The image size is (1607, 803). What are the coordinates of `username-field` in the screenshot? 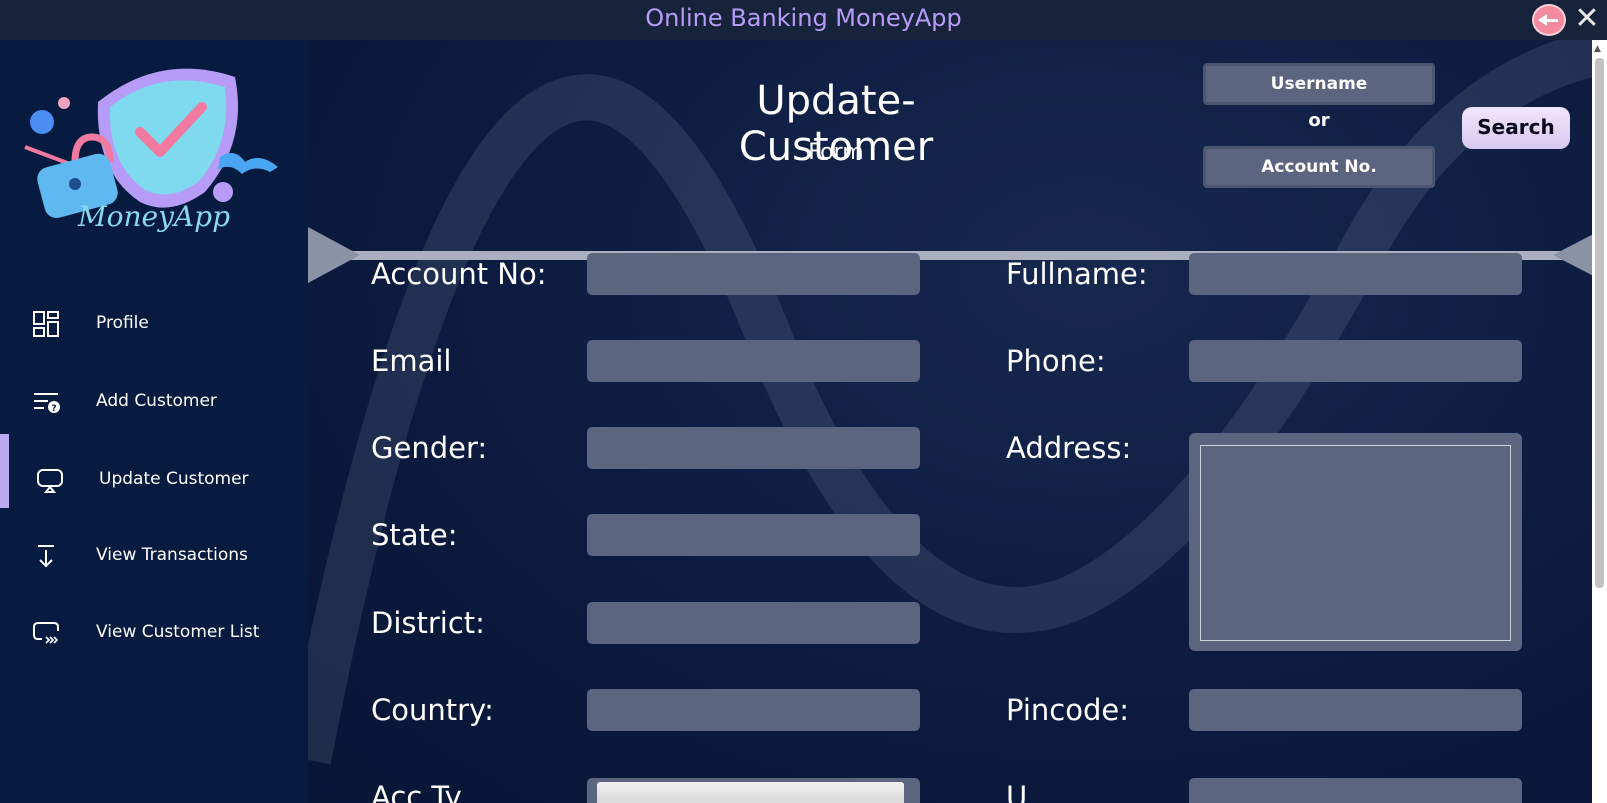 It's located at (1355, 790).